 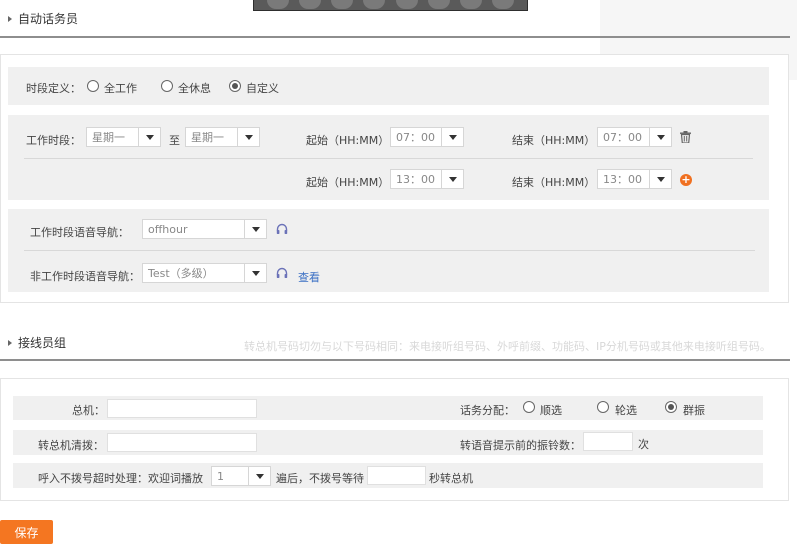 What do you see at coordinates (235, 86) in the screenshot?
I see `period-radio-custom` at bounding box center [235, 86].